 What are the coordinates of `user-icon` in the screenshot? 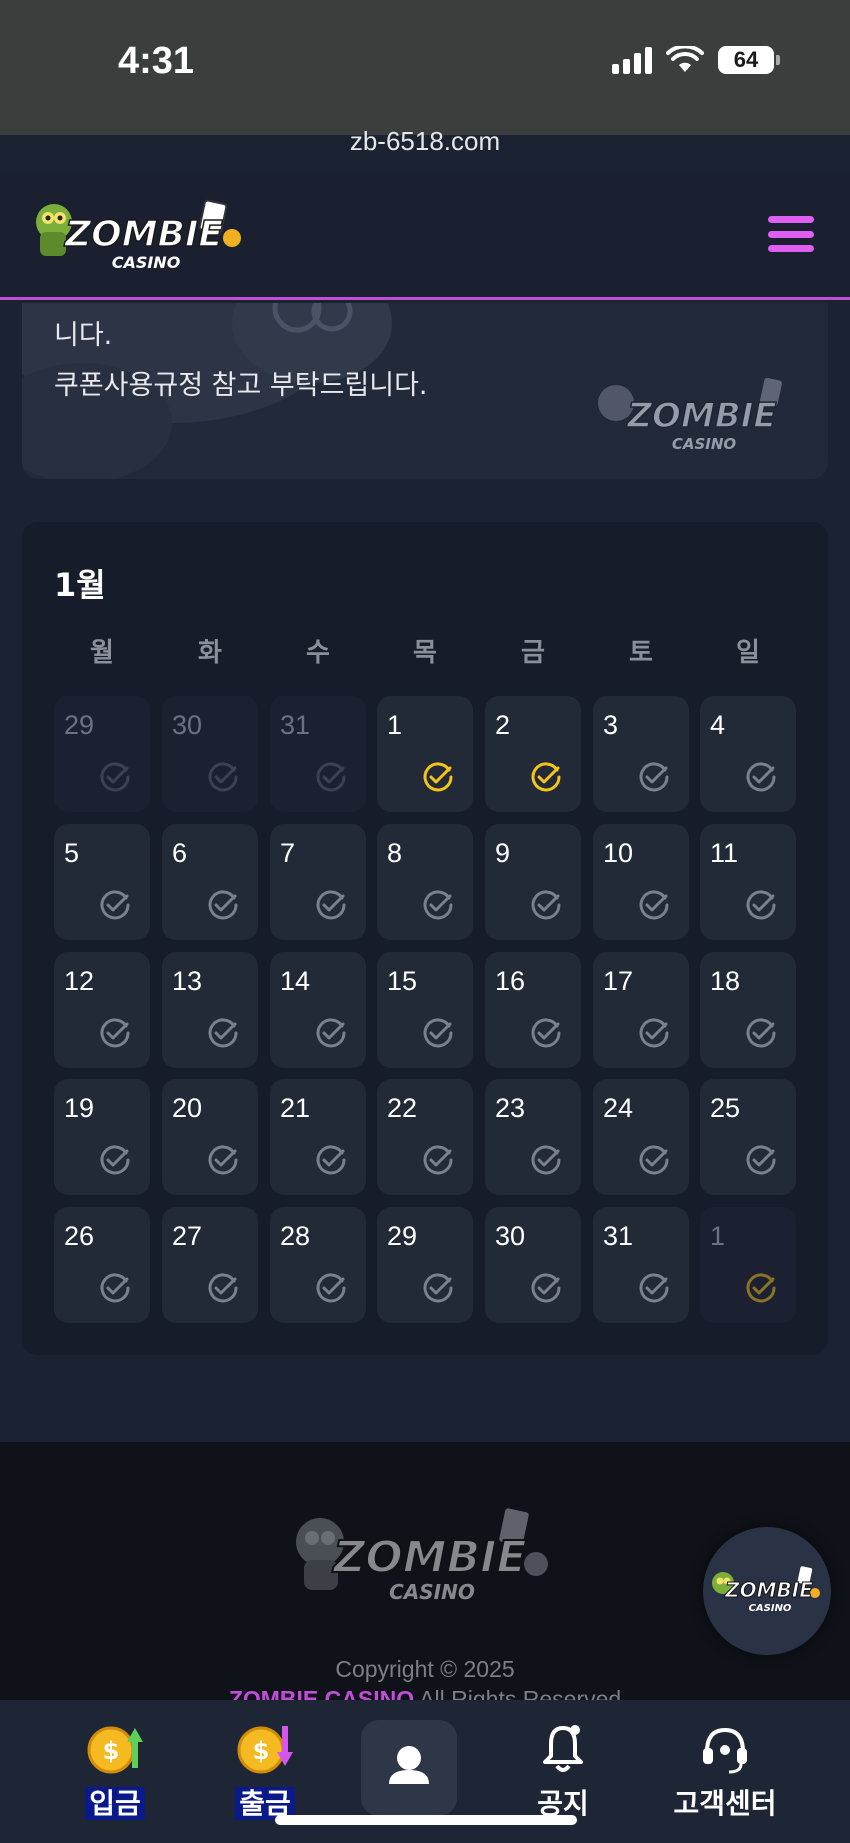 It's located at (409, 1765).